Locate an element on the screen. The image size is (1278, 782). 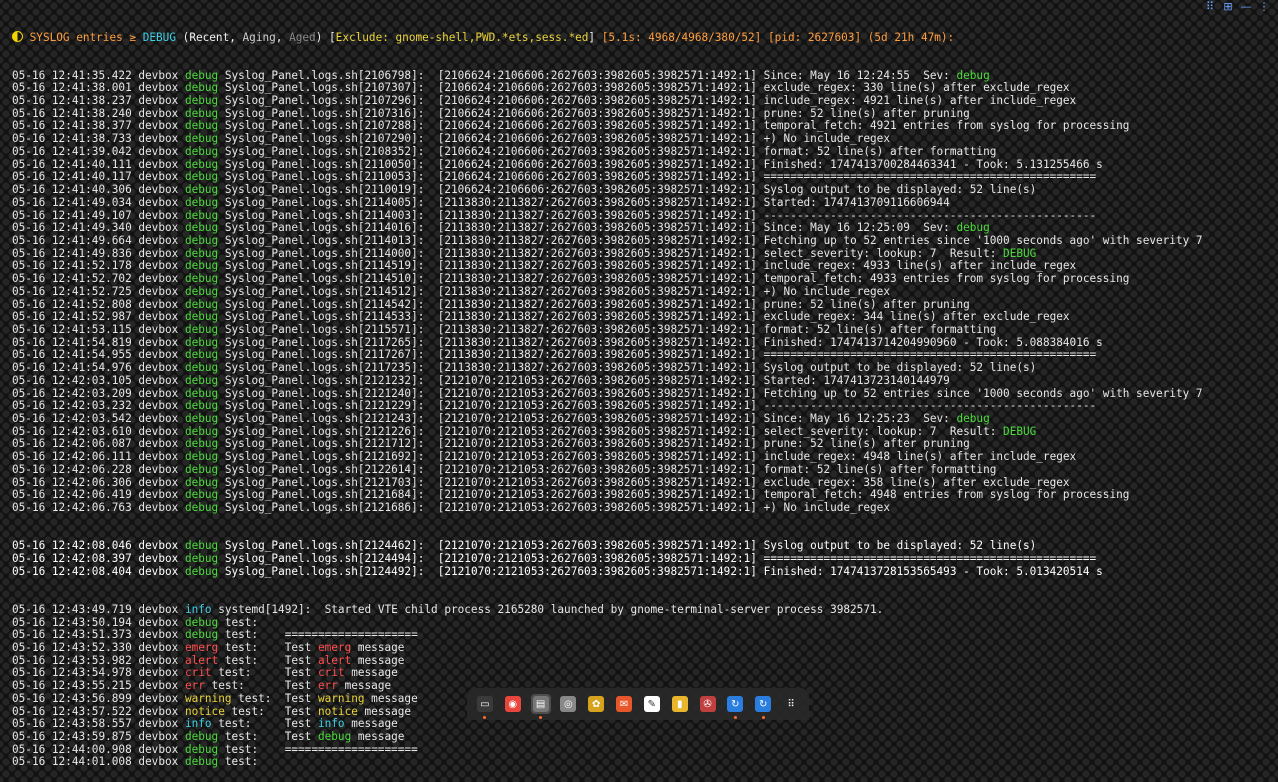
log-source: Syslog_Panel.logs.sh[2121684]: is located at coordinates (324, 495).